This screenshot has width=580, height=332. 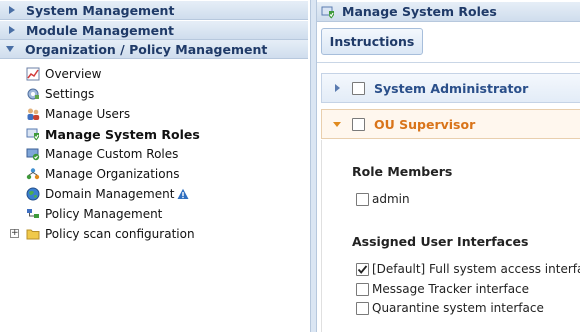 What do you see at coordinates (33, 94) in the screenshot?
I see `settings-icon` at bounding box center [33, 94].